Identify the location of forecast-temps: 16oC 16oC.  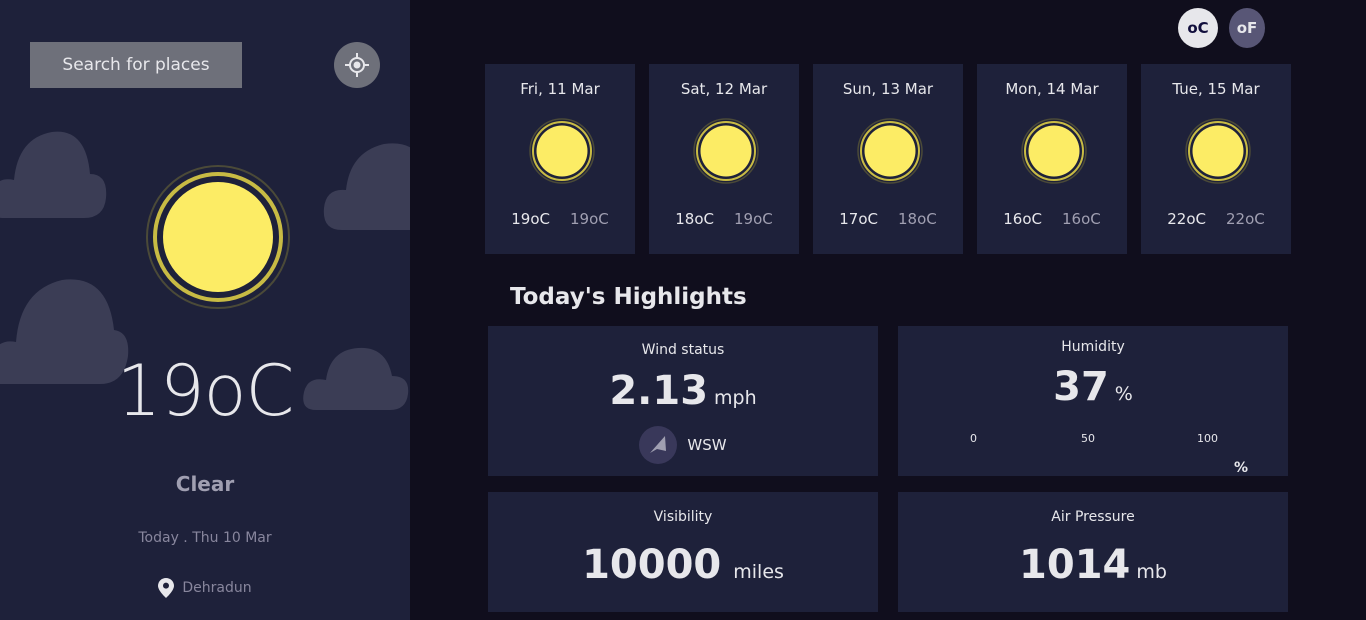
(1052, 219).